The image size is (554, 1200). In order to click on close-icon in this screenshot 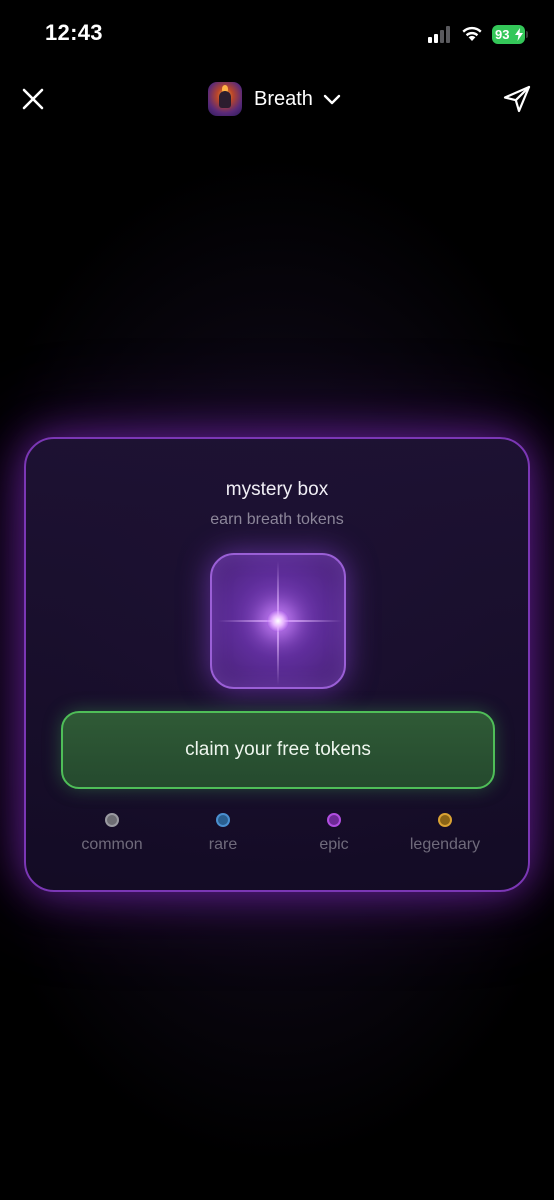, I will do `click(33, 99)`.